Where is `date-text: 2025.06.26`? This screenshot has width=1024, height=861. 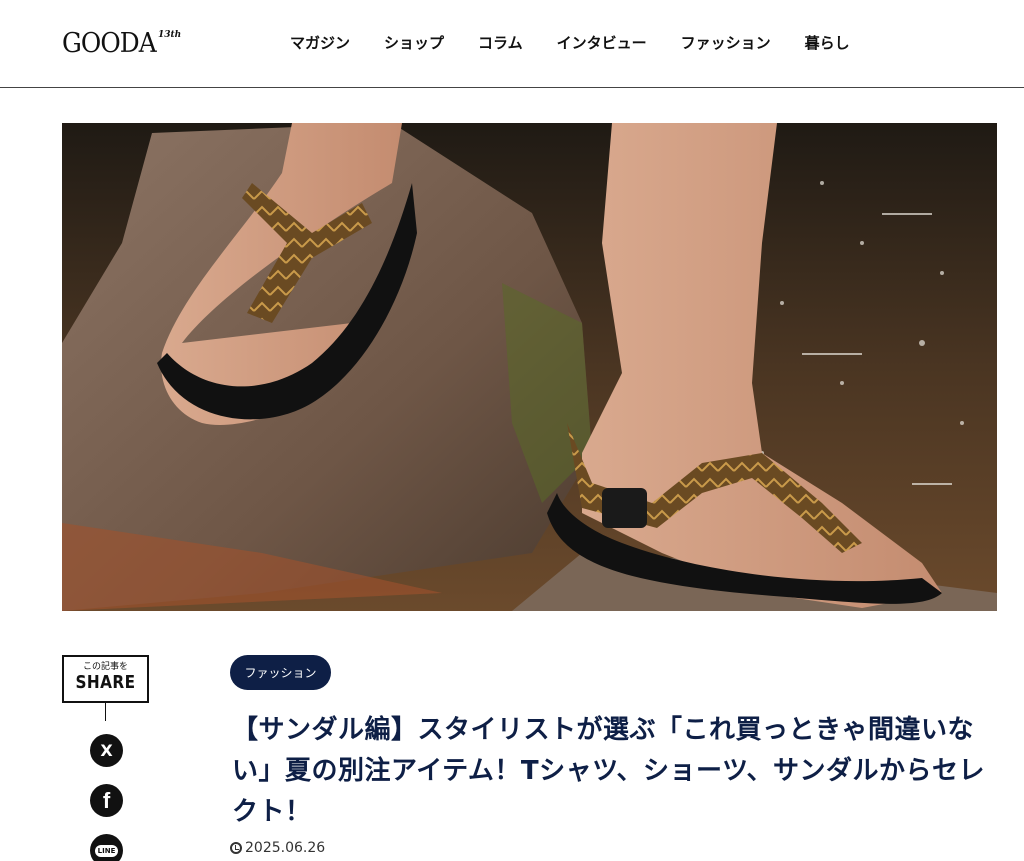 date-text: 2025.06.26 is located at coordinates (285, 848).